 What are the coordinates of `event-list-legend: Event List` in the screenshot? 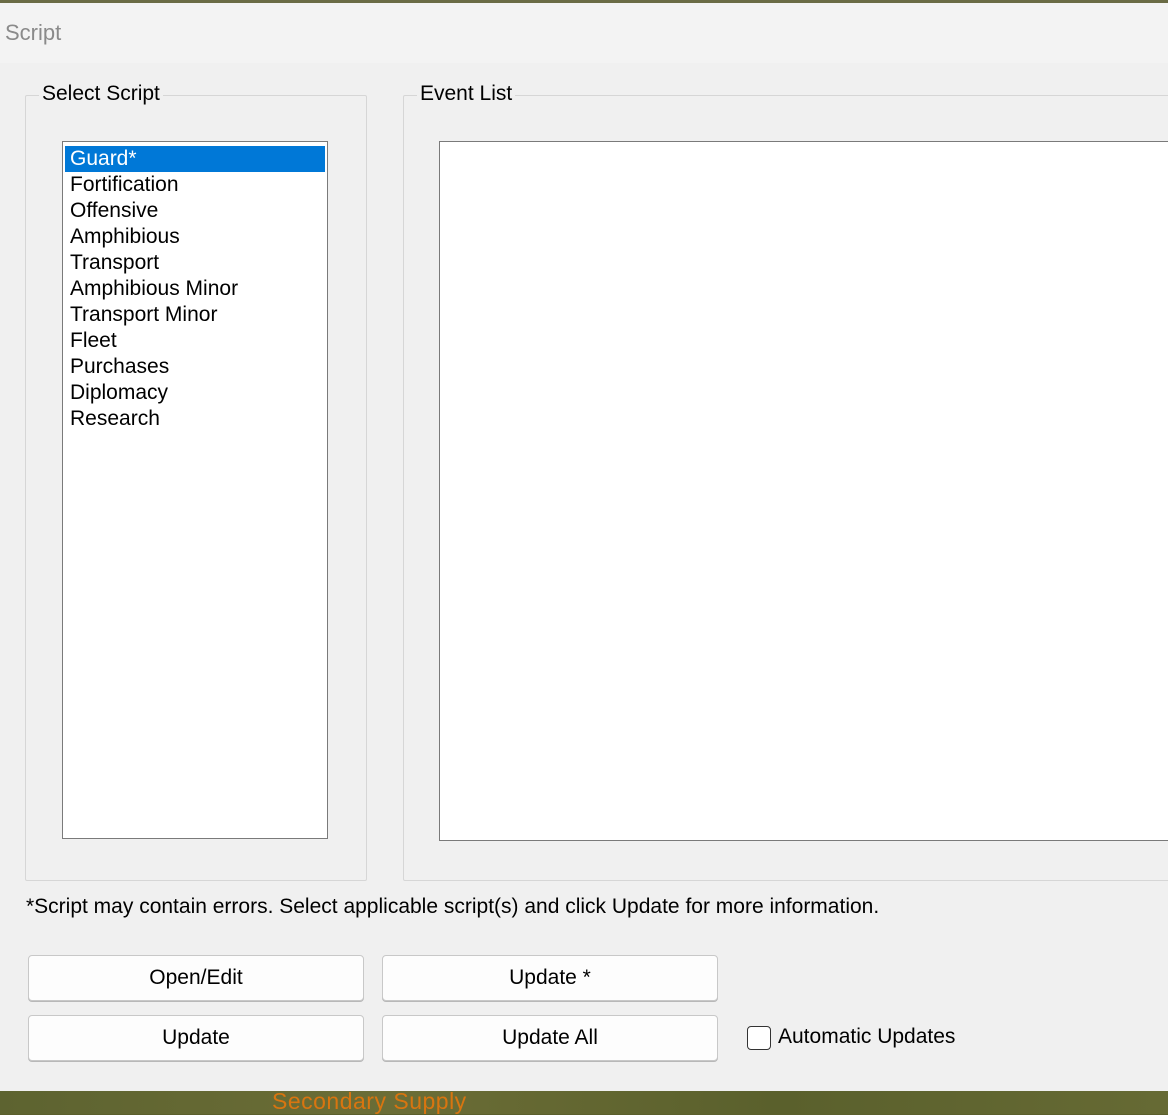 It's located at (466, 94).